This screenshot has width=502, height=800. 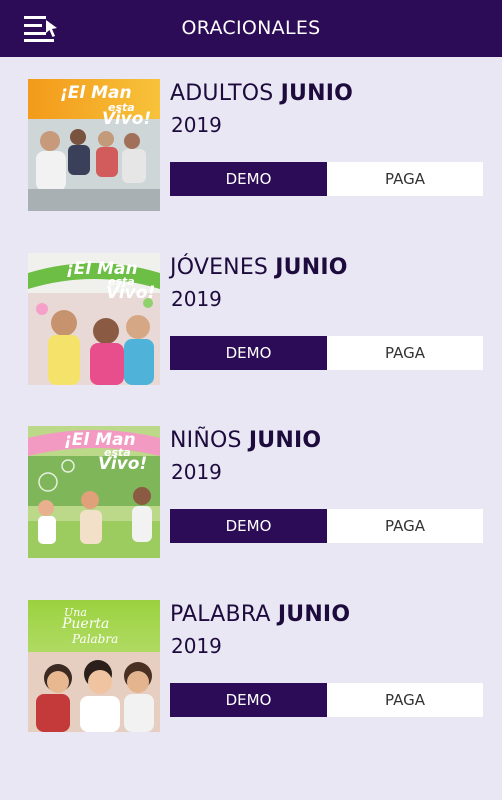 I want to click on cover-subtitle-text: Puerta, so click(x=86, y=624).